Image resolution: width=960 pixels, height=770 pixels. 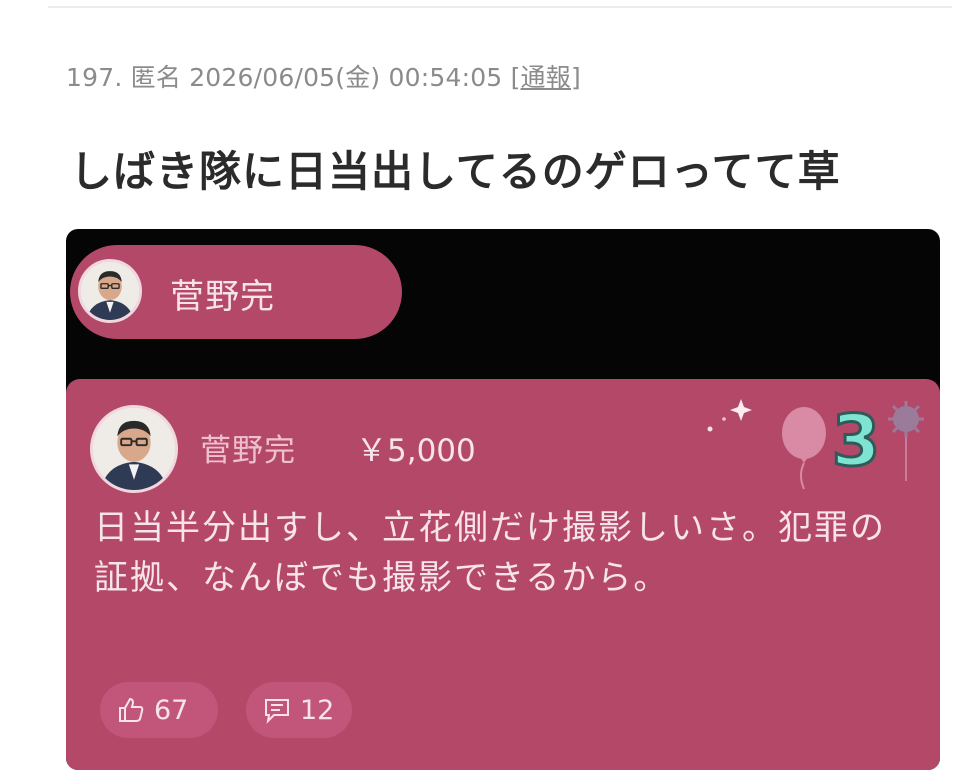 I want to click on sender-avatar, so click(x=110, y=291).